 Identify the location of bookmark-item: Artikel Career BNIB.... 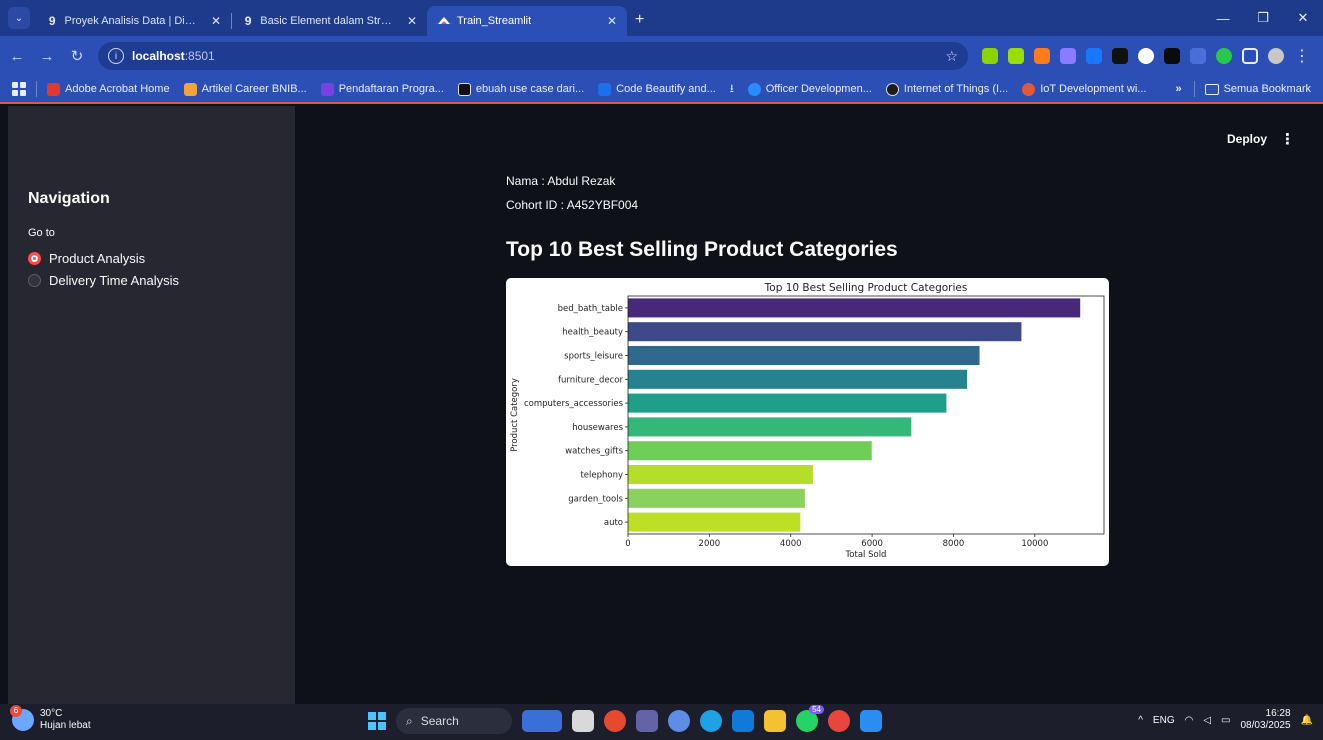
(245, 89).